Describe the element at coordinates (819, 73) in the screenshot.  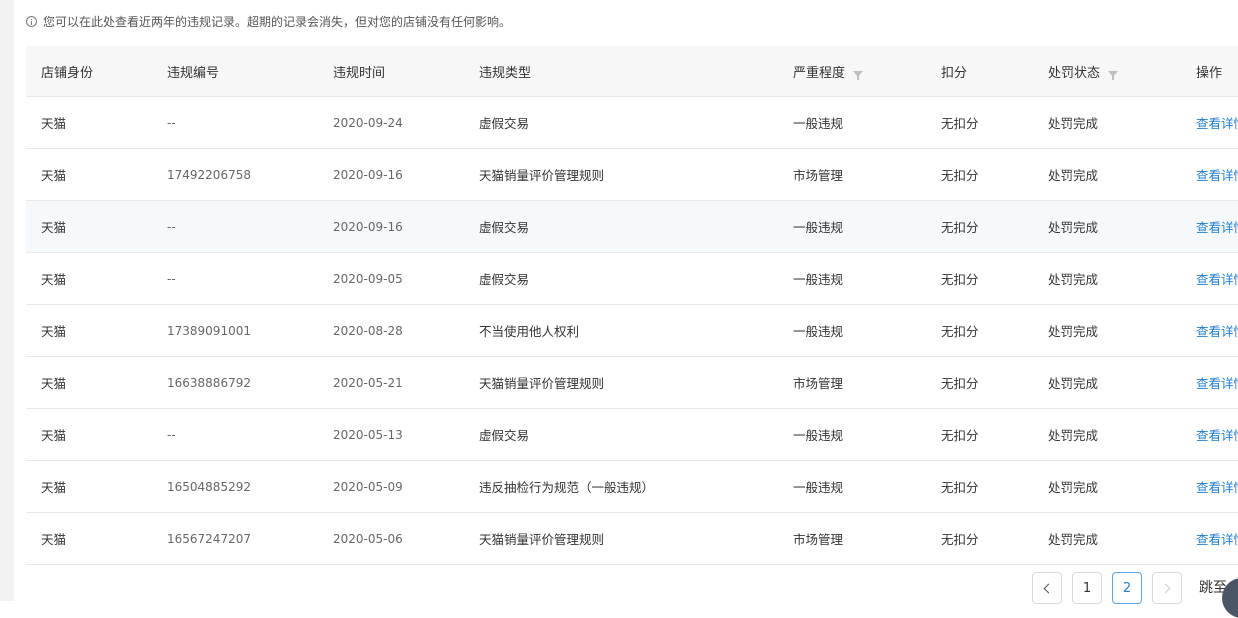
I see `col-header-severity-label: 严重程度` at that location.